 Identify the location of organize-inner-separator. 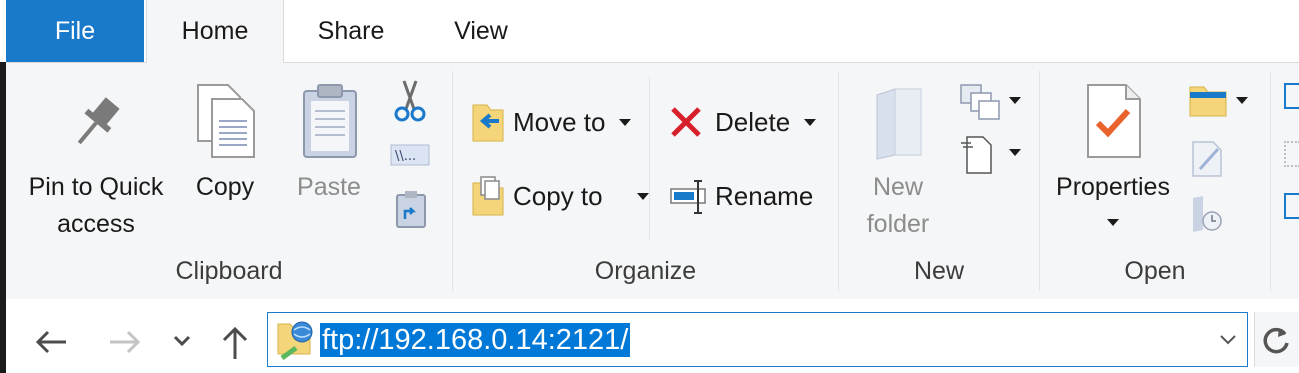
(649, 158).